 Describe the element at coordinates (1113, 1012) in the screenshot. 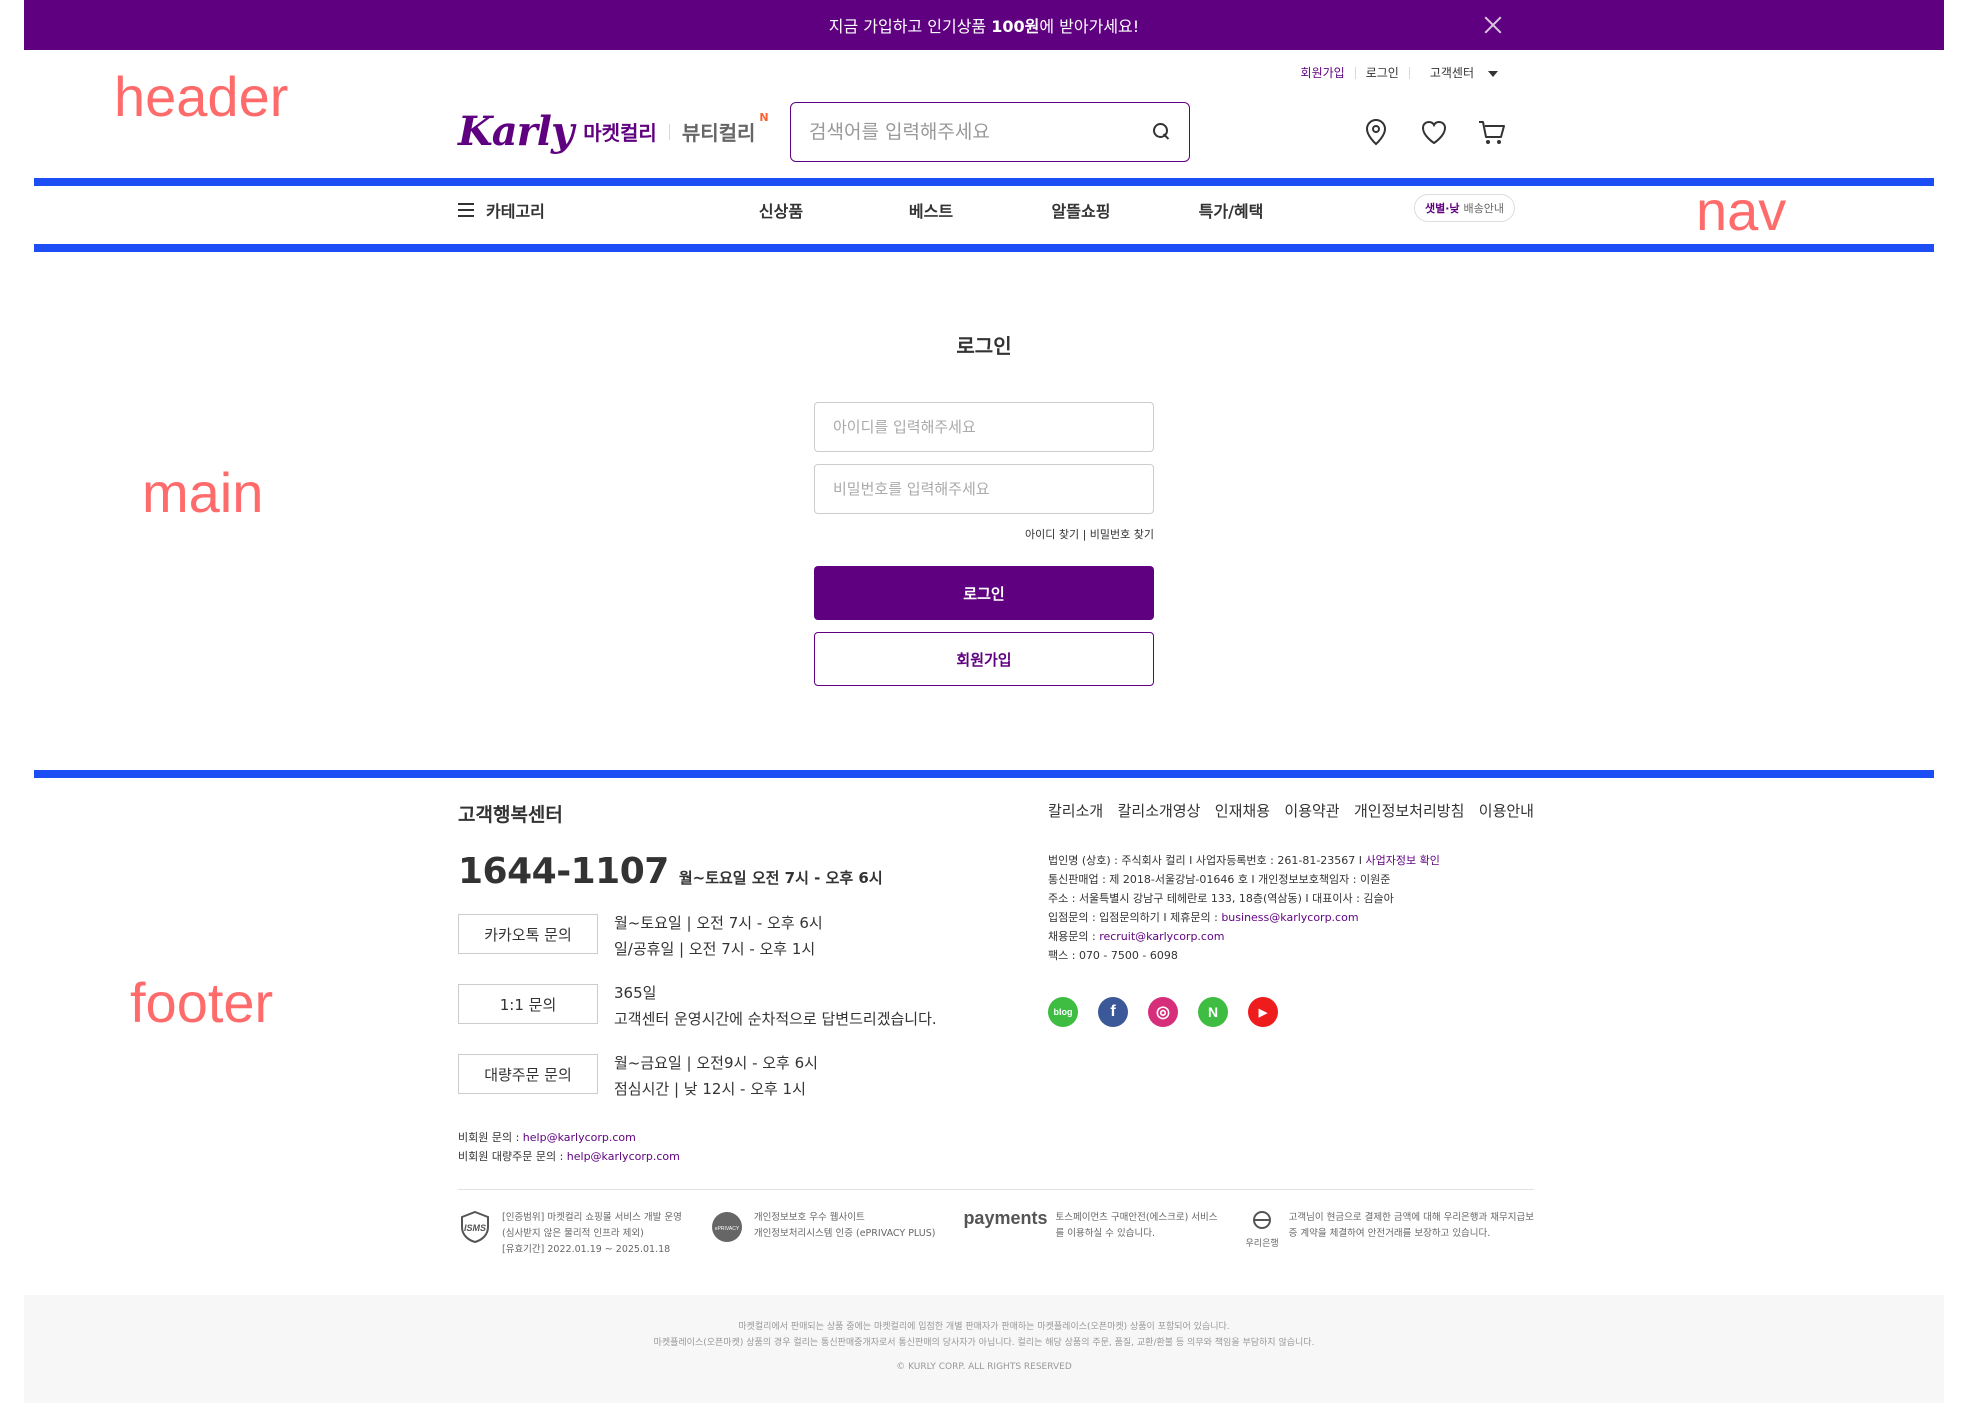

I see `facebook-icon: f` at that location.